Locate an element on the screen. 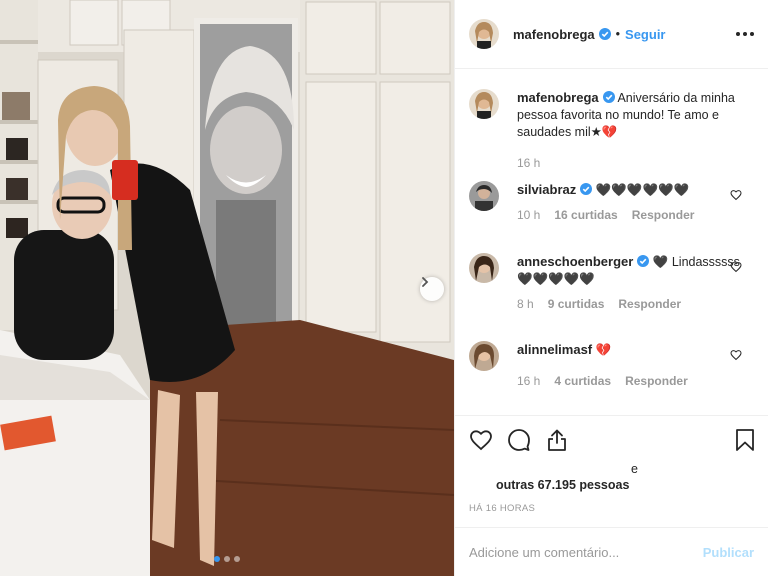  add-comment-bar: Publicar is located at coordinates (611, 551).